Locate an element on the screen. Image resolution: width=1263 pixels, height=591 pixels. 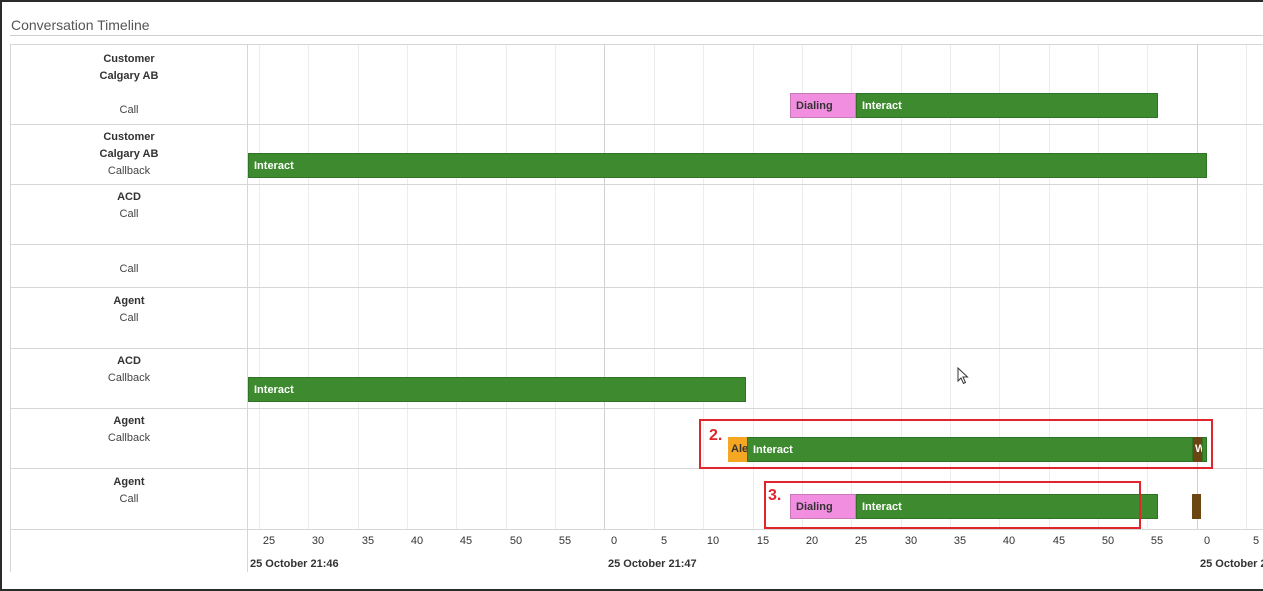
annotation-number-3: 3. is located at coordinates (775, 495).